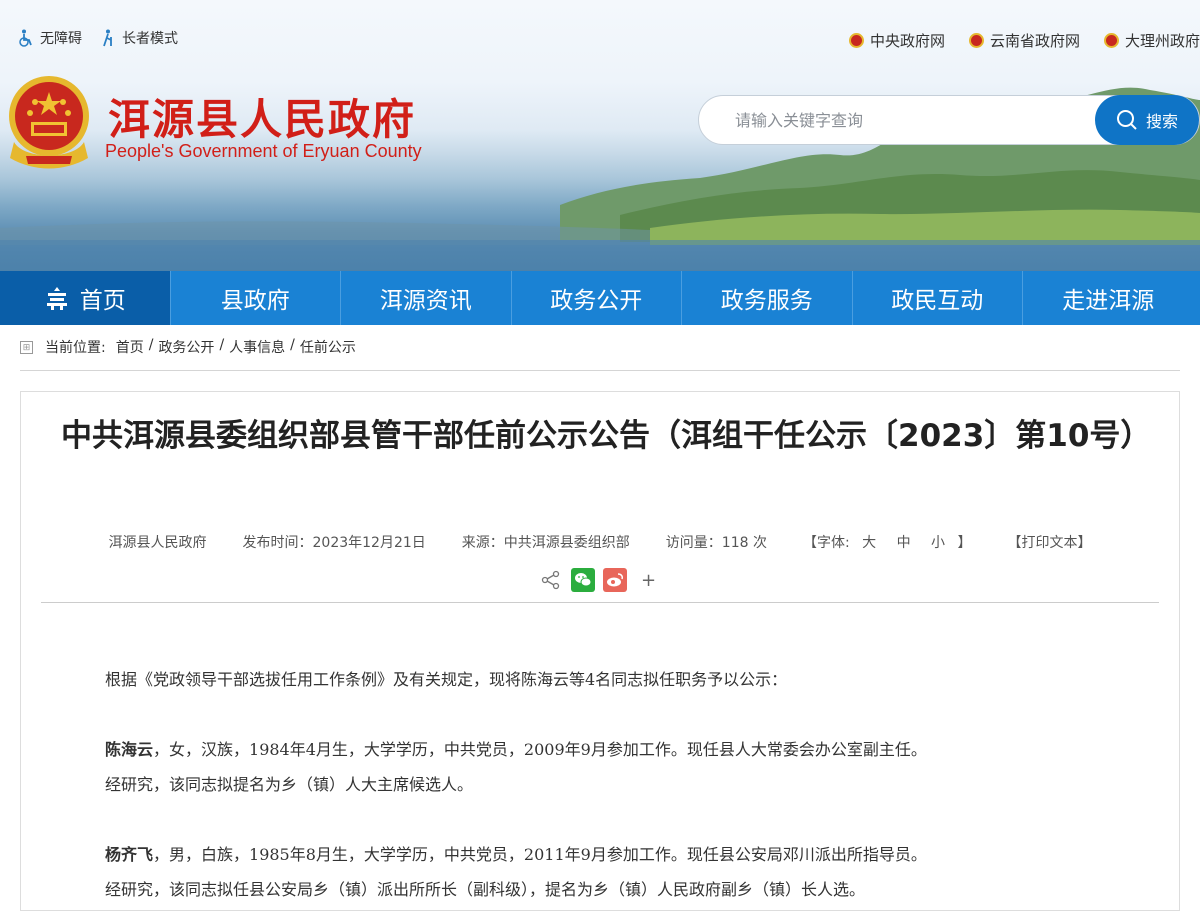 This screenshot has height=911, width=1200. What do you see at coordinates (61, 39) in the screenshot?
I see `accessibility-label: 无障碍` at bounding box center [61, 39].